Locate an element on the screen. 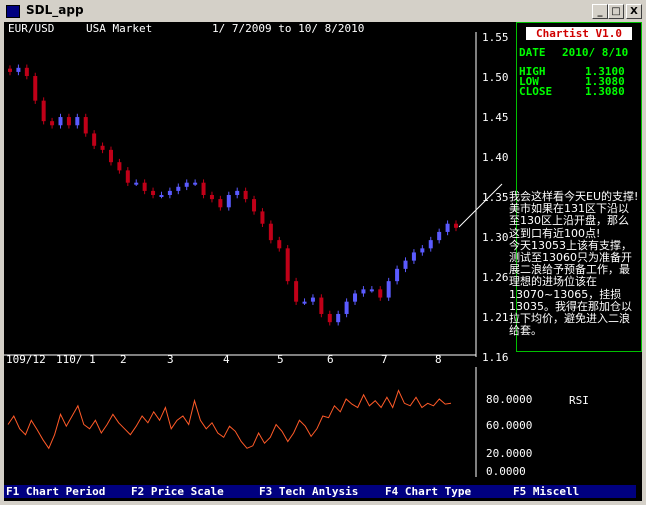  date-tick: 3 is located at coordinates (170, 359).